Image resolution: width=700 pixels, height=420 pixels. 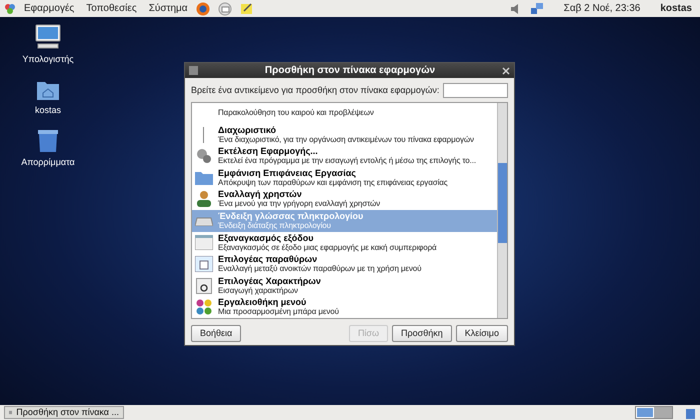 What do you see at coordinates (204, 286) in the screenshot?
I see `character-icon` at bounding box center [204, 286].